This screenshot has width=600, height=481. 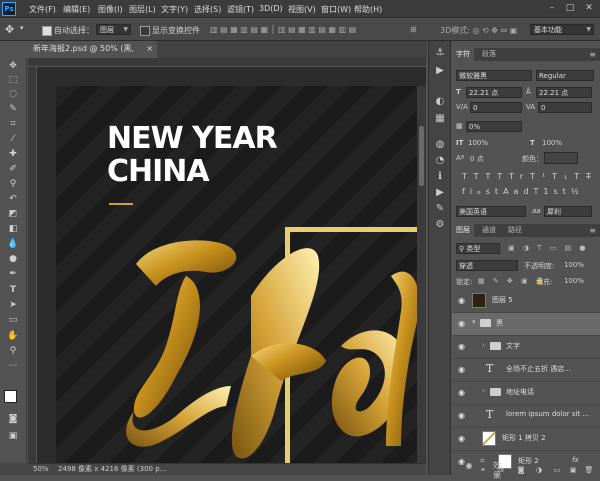 I want to click on leading-field: 22.21 点, so click(x=564, y=92).